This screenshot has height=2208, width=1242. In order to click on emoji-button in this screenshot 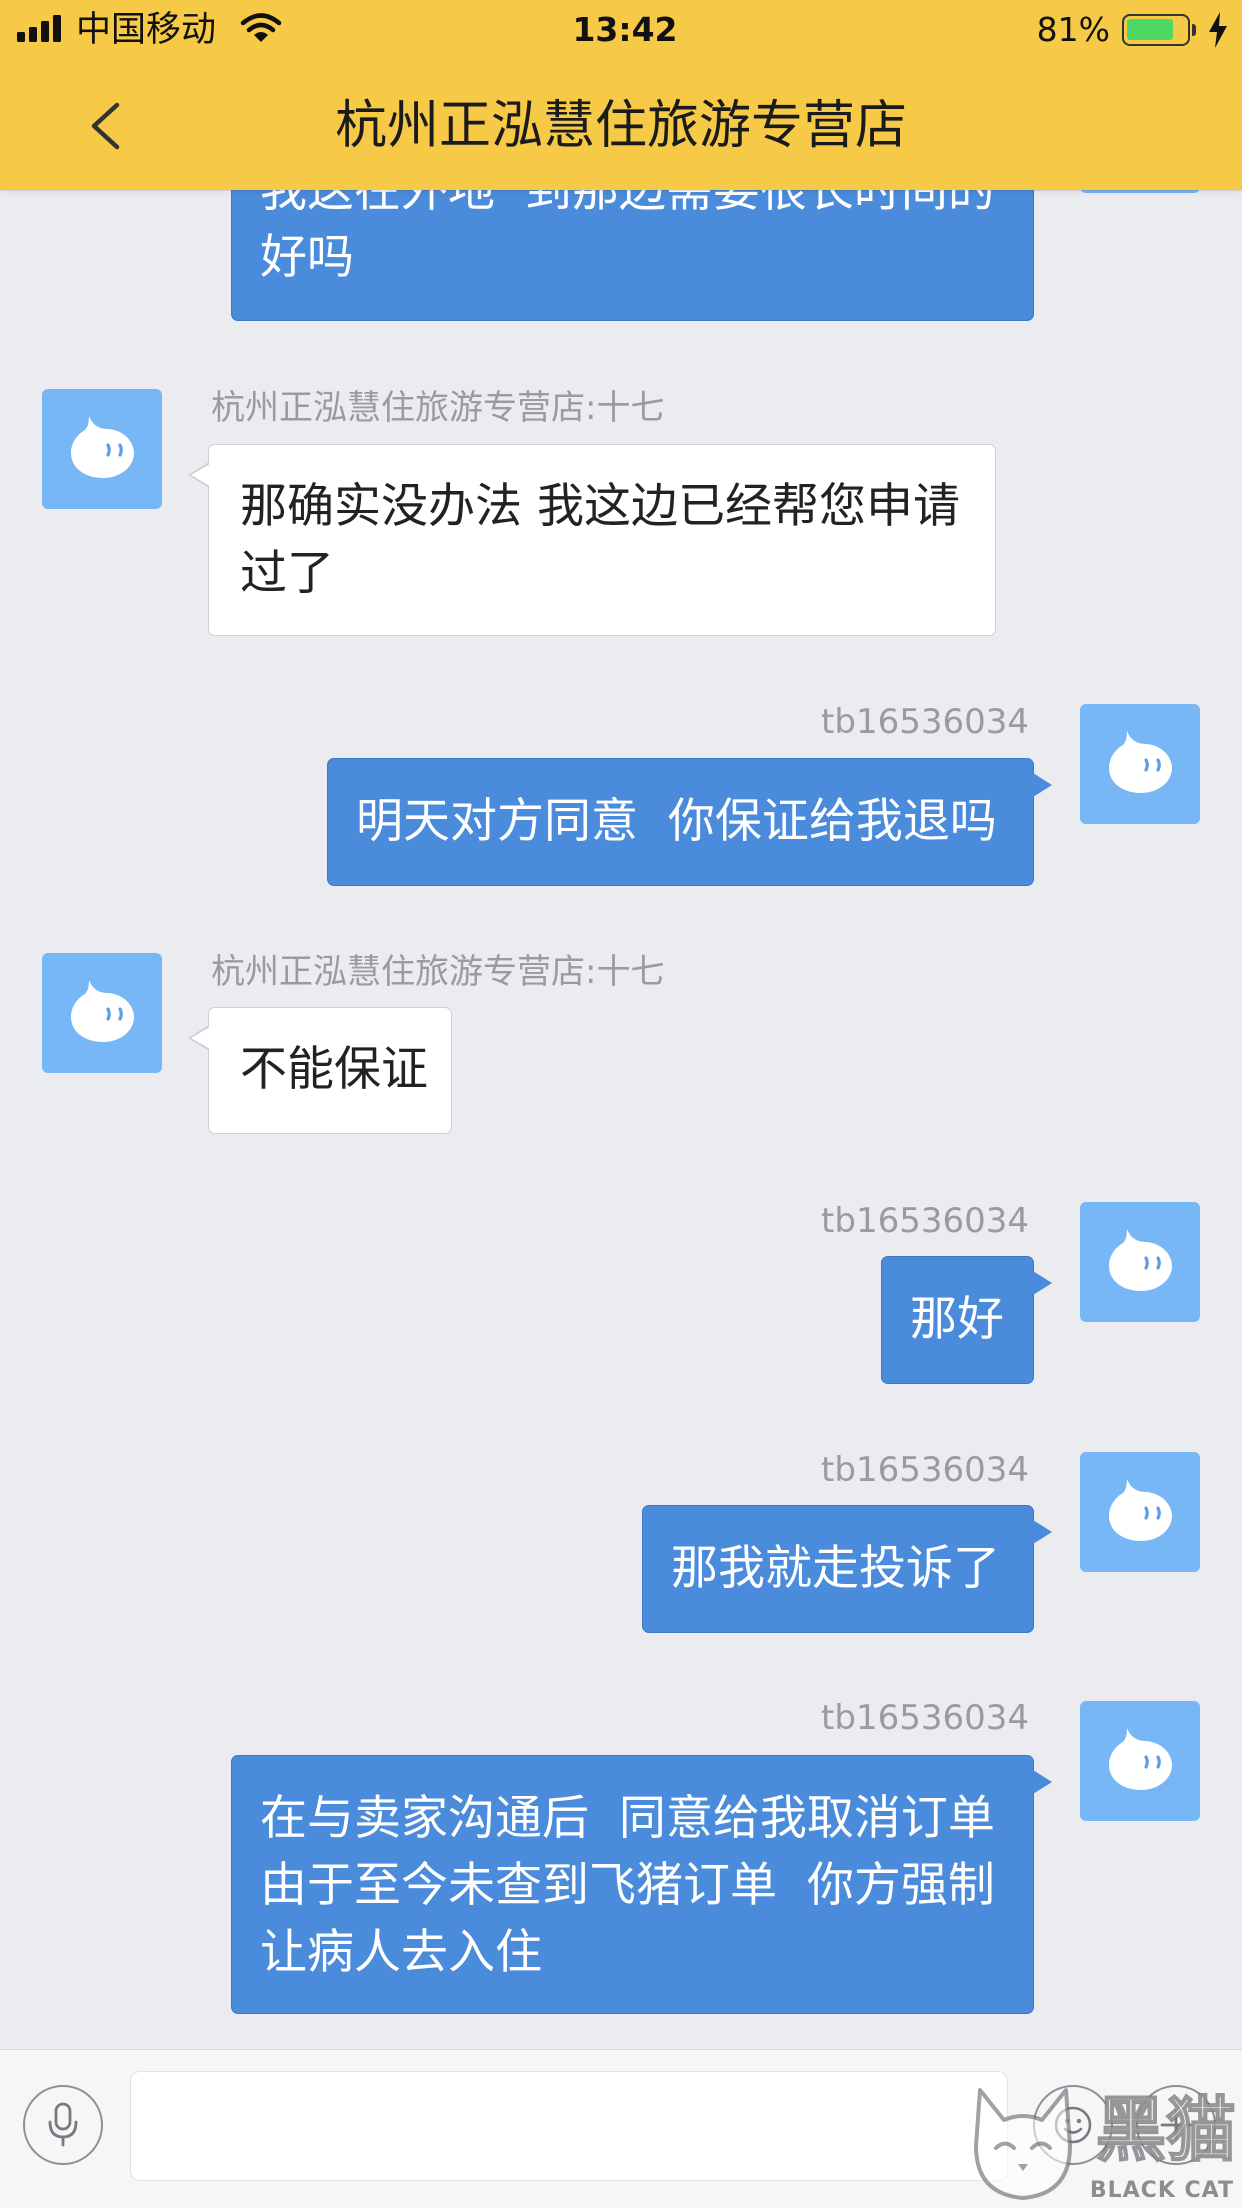, I will do `click(1073, 2125)`.